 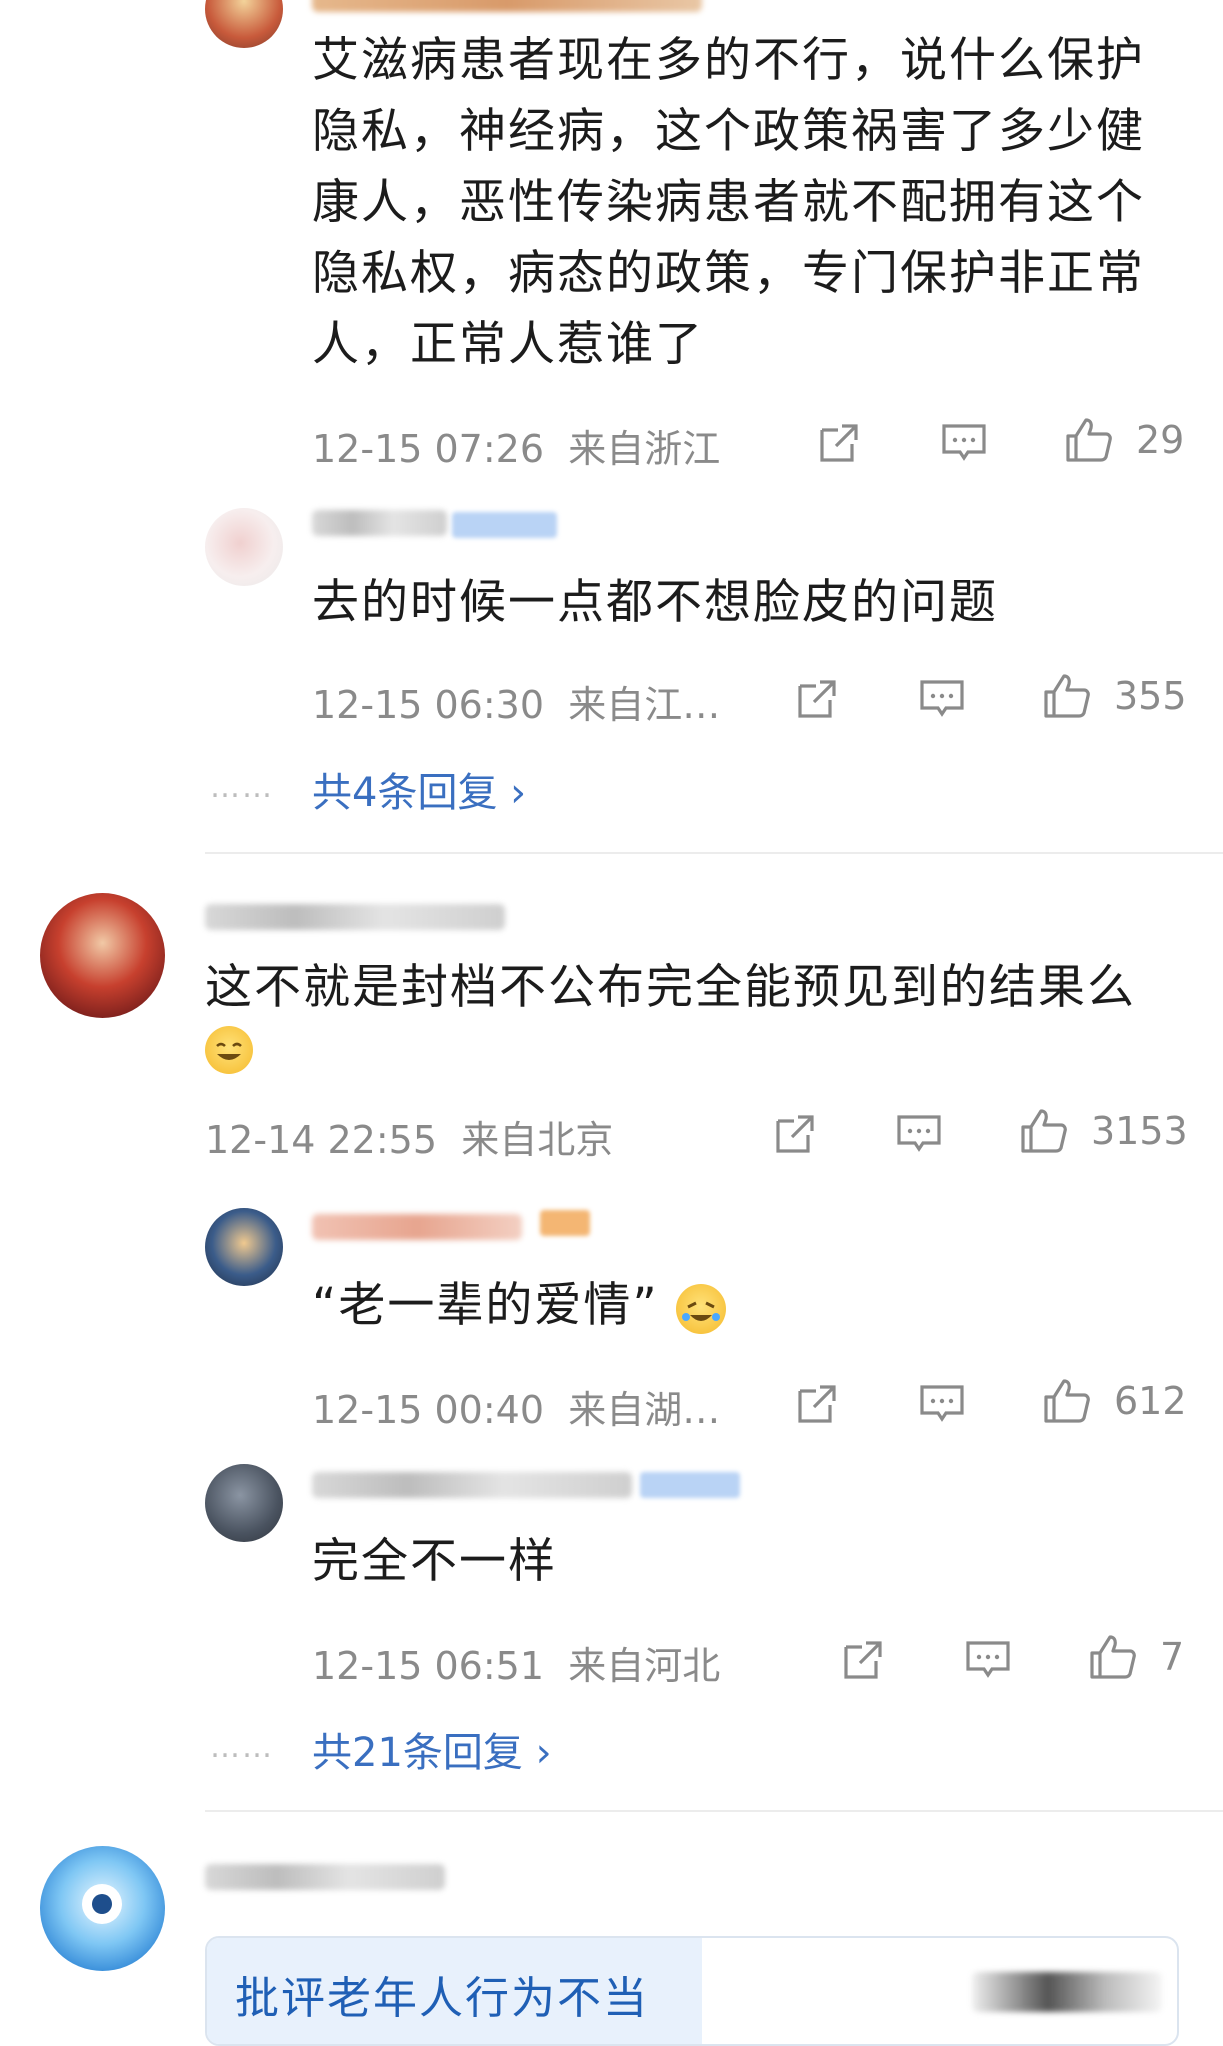 What do you see at coordinates (700, 1308) in the screenshot?
I see `rofl-emoji-icon` at bounding box center [700, 1308].